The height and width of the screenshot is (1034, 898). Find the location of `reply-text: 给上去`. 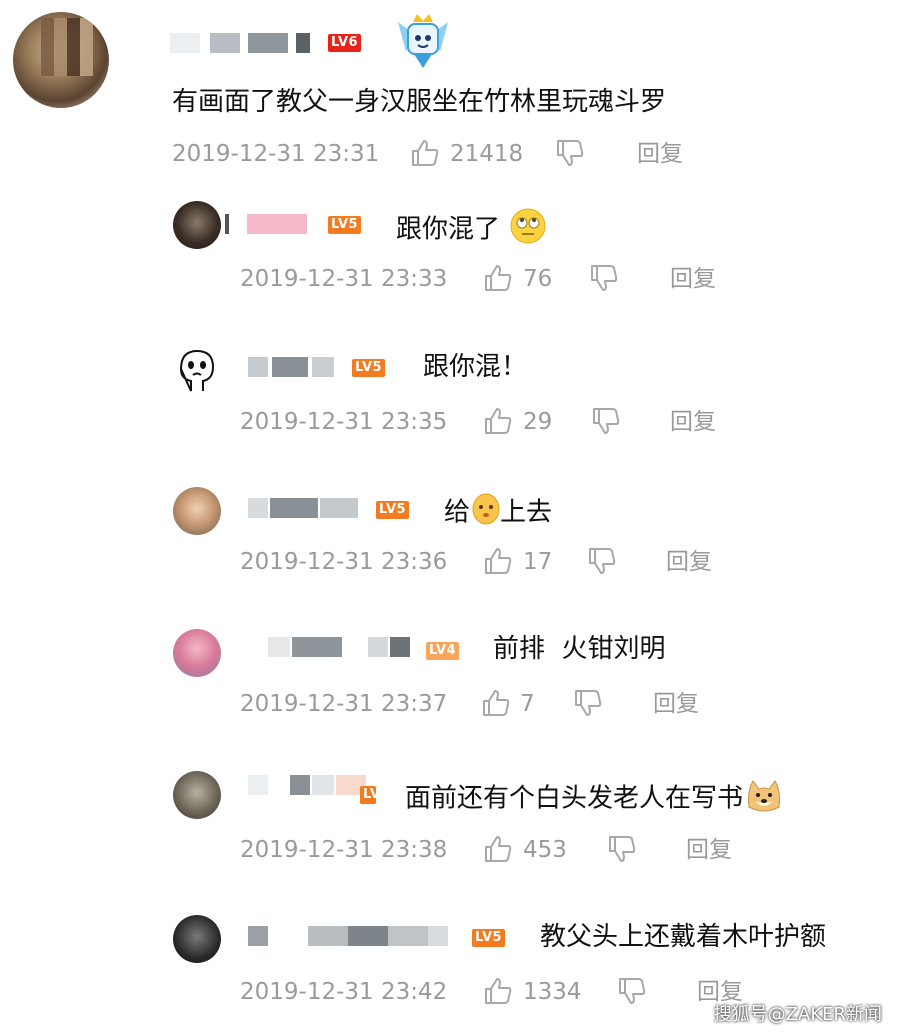

reply-text: 给上去 is located at coordinates (498, 513).